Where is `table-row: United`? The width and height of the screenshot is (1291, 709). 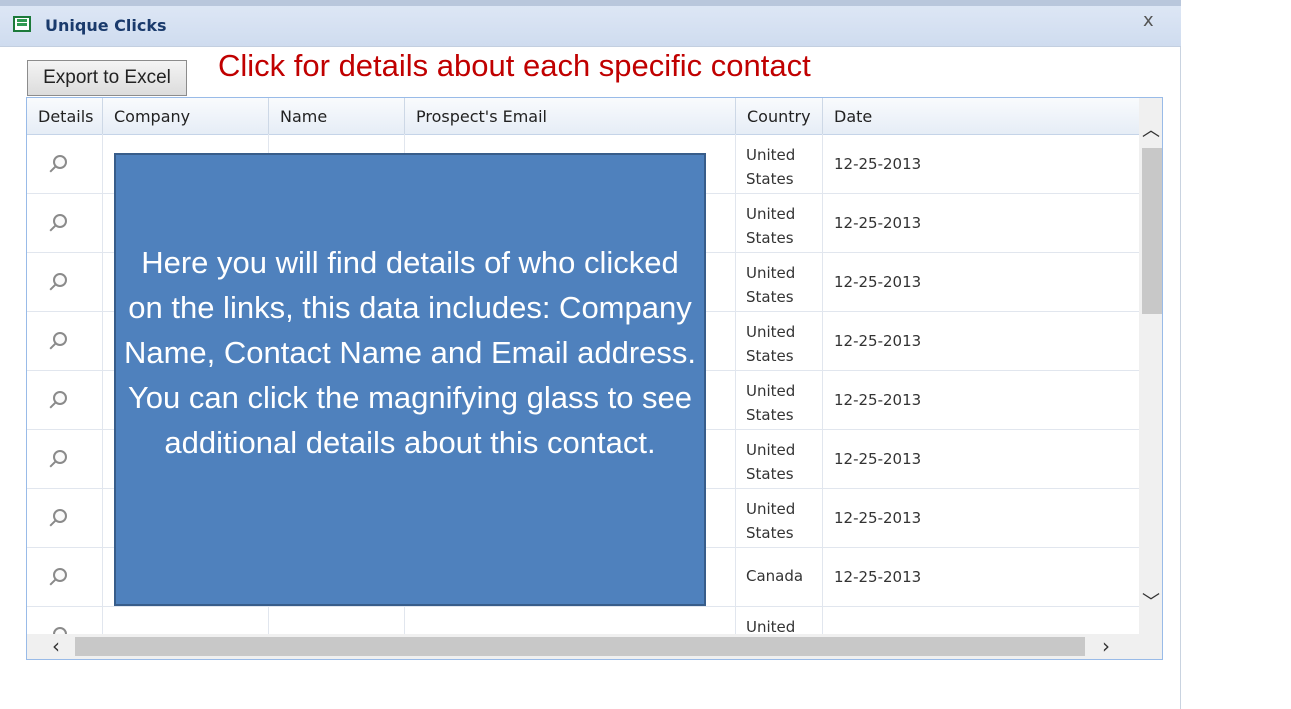 table-row: United is located at coordinates (583, 620).